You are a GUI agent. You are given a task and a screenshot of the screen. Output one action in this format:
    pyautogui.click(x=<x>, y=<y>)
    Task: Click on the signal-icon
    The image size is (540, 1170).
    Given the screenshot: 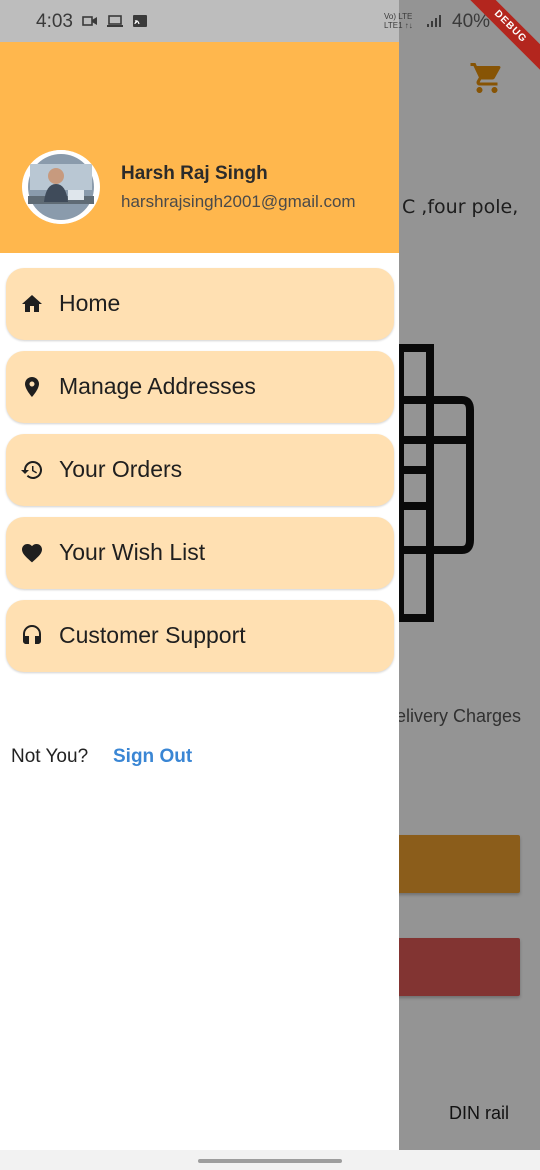 What is the action you would take?
    pyautogui.click(x=434, y=21)
    